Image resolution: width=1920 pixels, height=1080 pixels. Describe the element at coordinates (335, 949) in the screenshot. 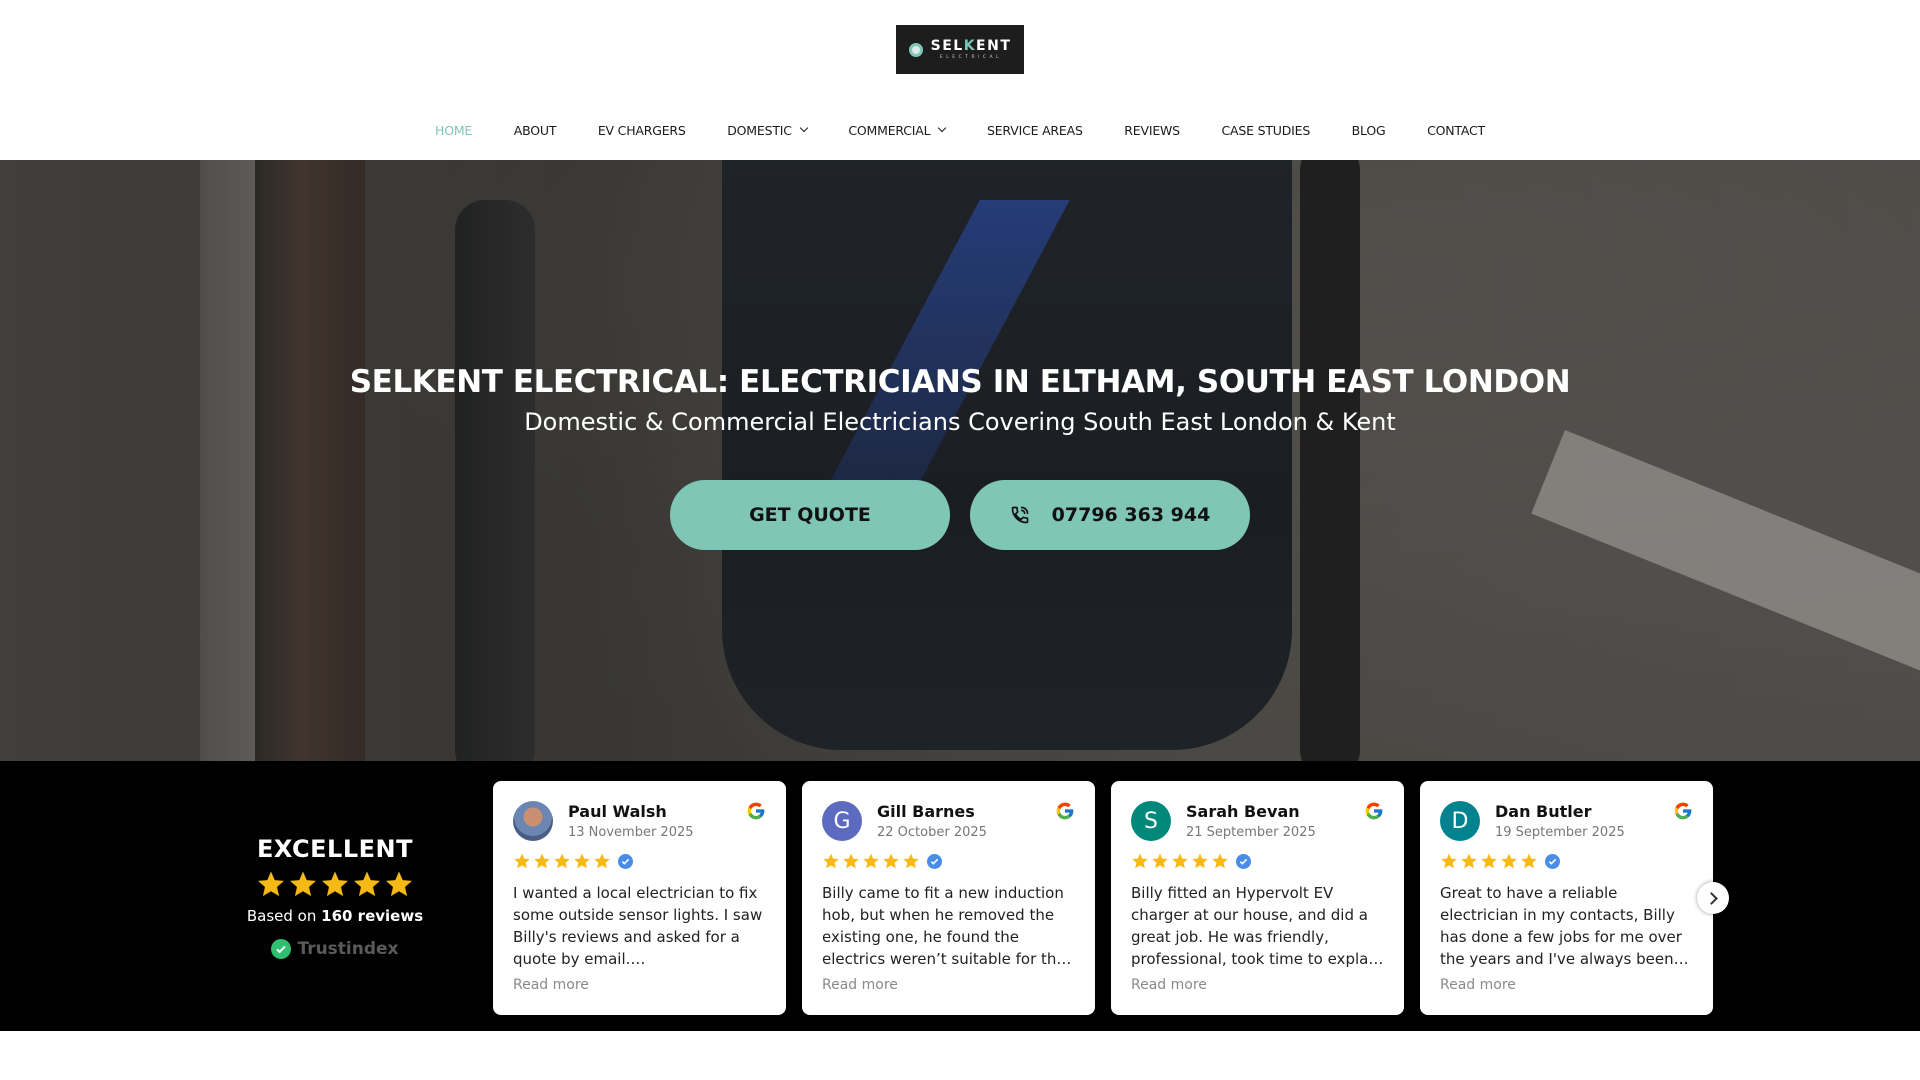

I see `trustindex-badge: Trustindex` at that location.